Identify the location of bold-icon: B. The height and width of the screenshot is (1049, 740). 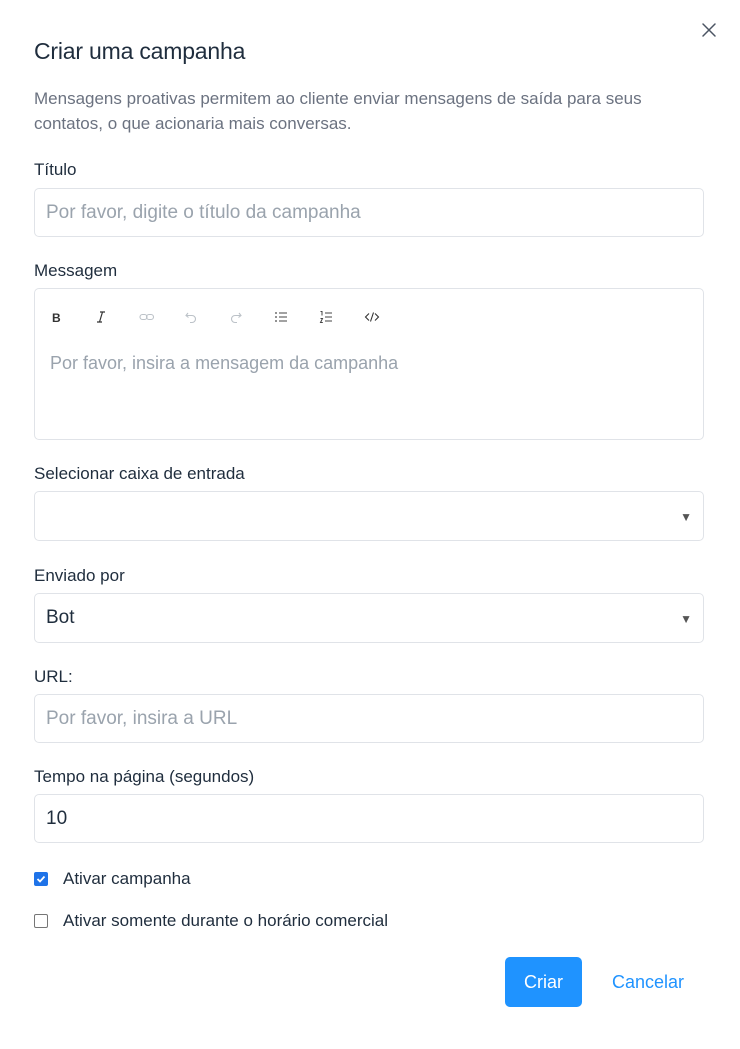
(69, 317).